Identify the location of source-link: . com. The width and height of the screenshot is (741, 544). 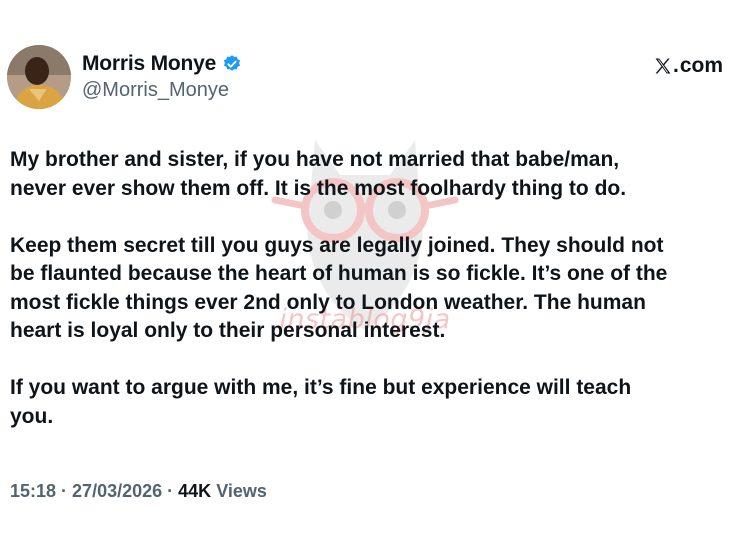
(688, 66).